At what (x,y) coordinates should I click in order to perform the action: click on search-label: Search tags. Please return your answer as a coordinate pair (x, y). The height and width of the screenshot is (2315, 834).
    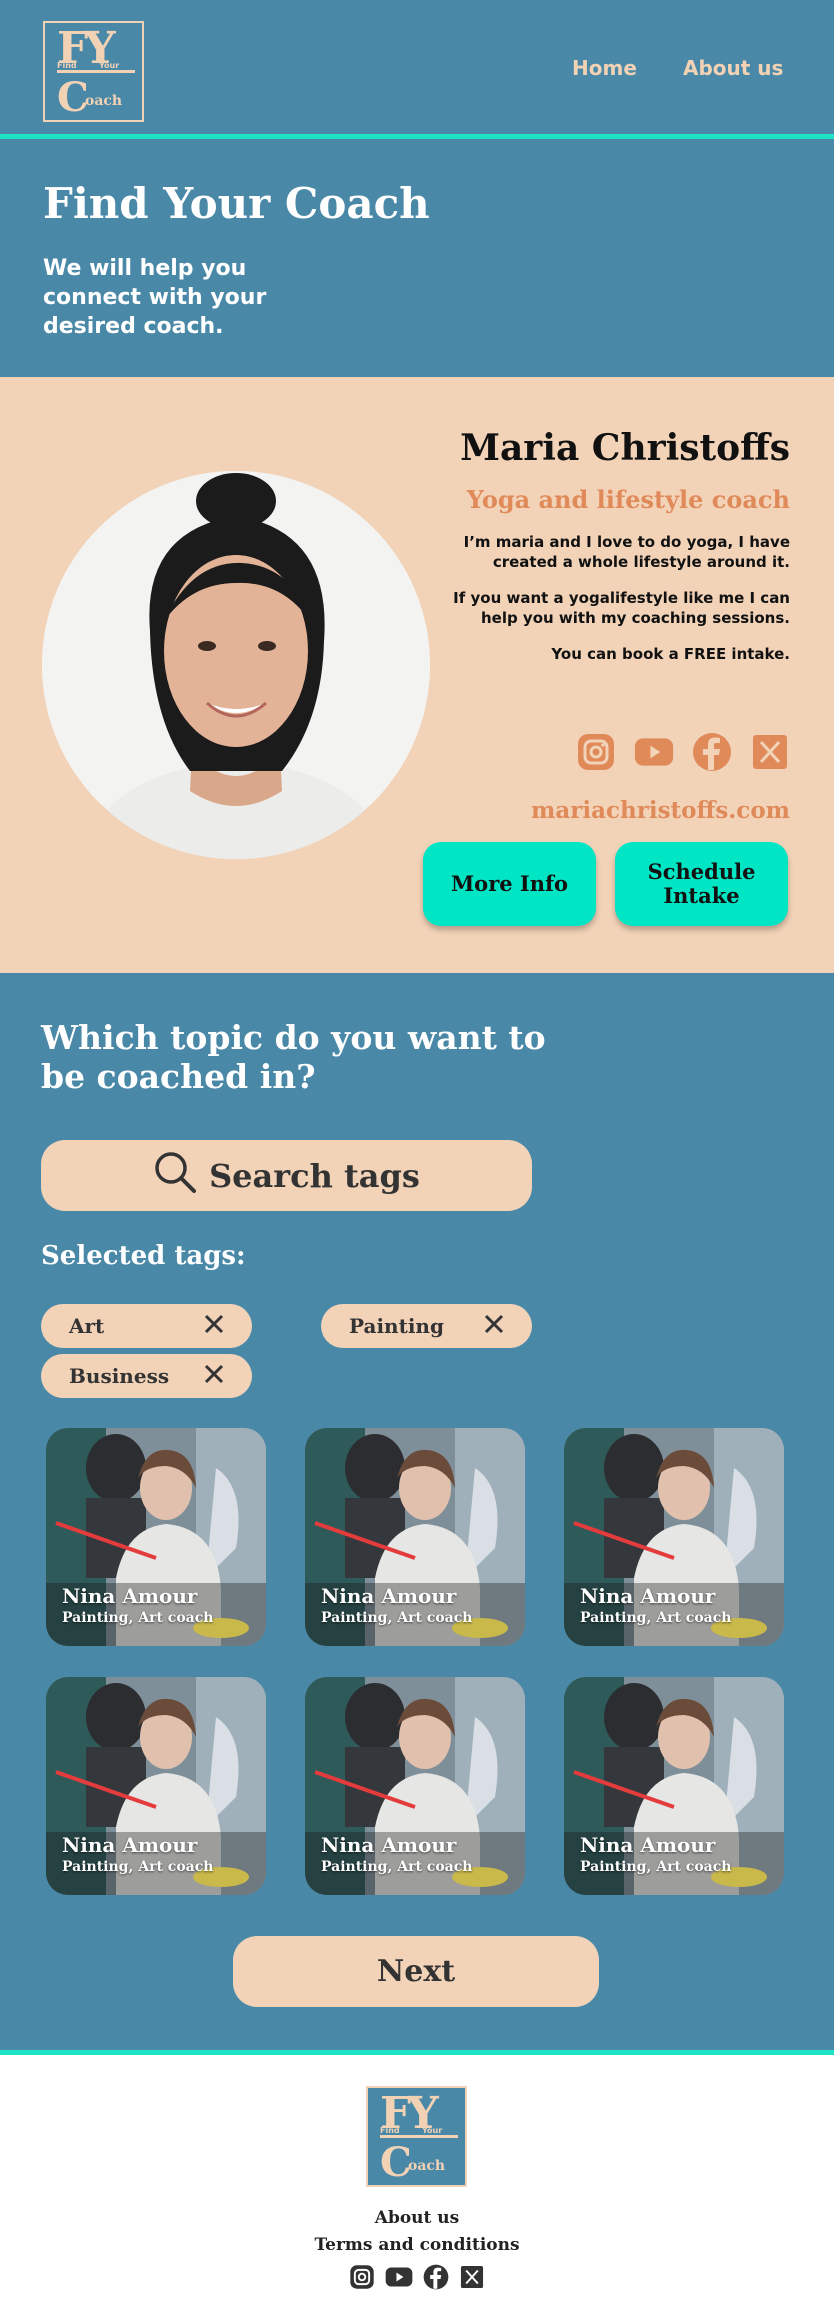
    Looking at the image, I should click on (314, 1175).